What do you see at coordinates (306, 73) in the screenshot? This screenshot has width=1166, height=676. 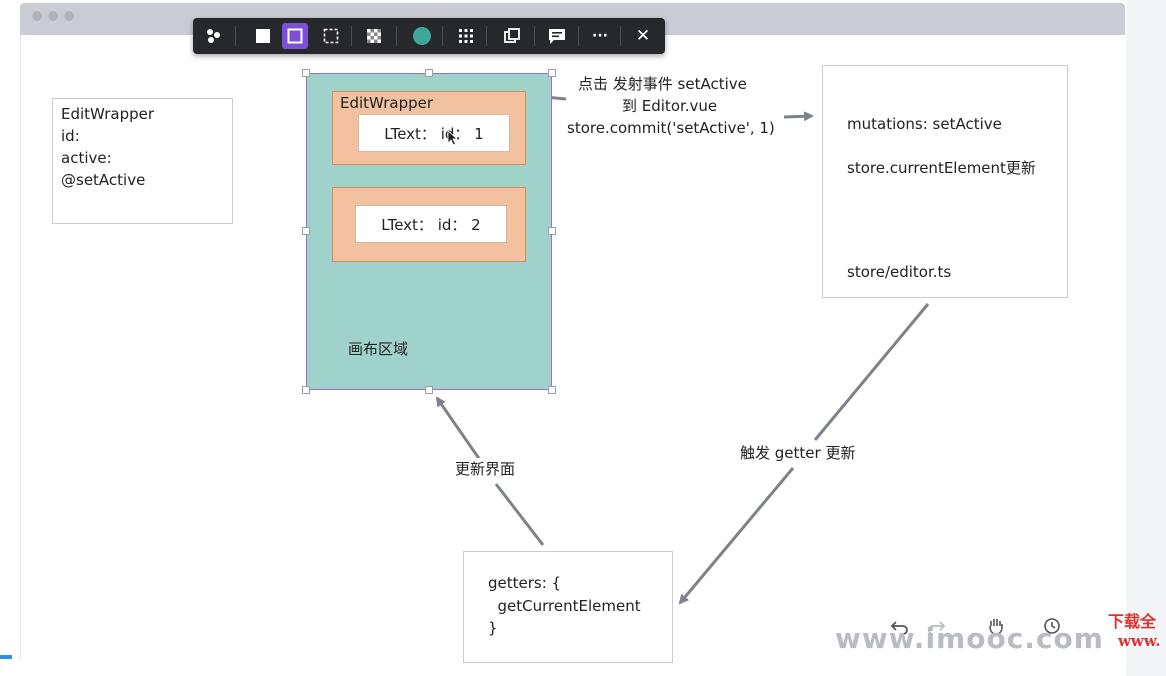 I see `resize-handle-tl` at bounding box center [306, 73].